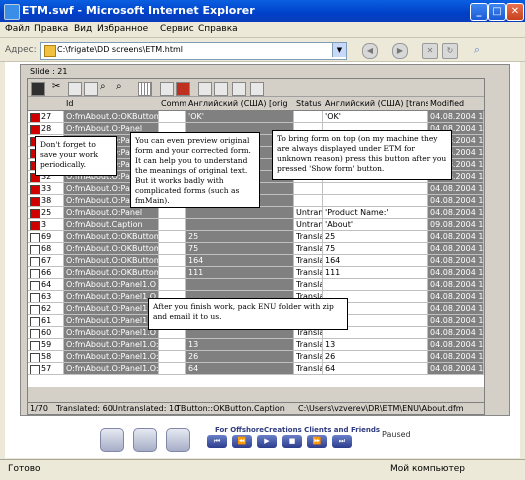 This screenshot has width=525, height=480. What do you see at coordinates (183, 89) in the screenshot?
I see `table-icon` at bounding box center [183, 89].